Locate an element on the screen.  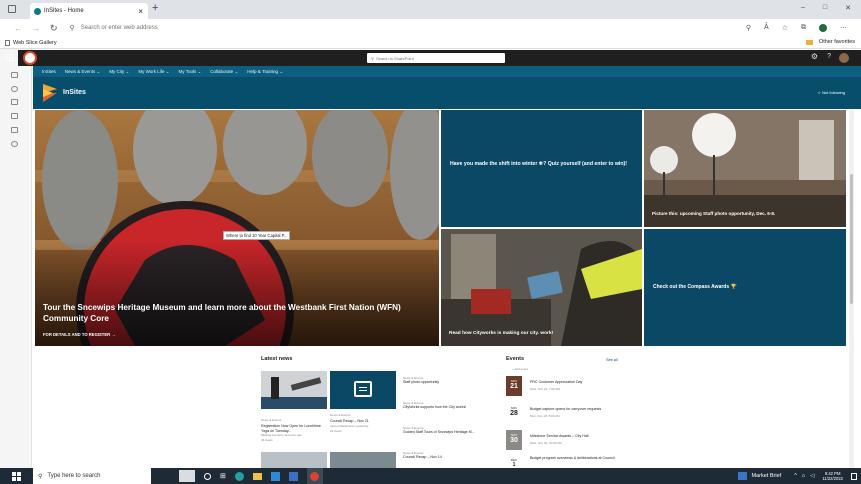
zoom-icon: ⚲ is located at coordinates (748, 28).